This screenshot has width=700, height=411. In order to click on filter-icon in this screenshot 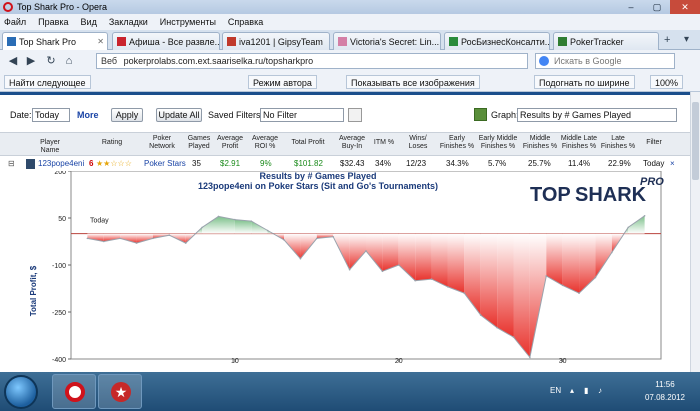, I will do `click(355, 115)`.